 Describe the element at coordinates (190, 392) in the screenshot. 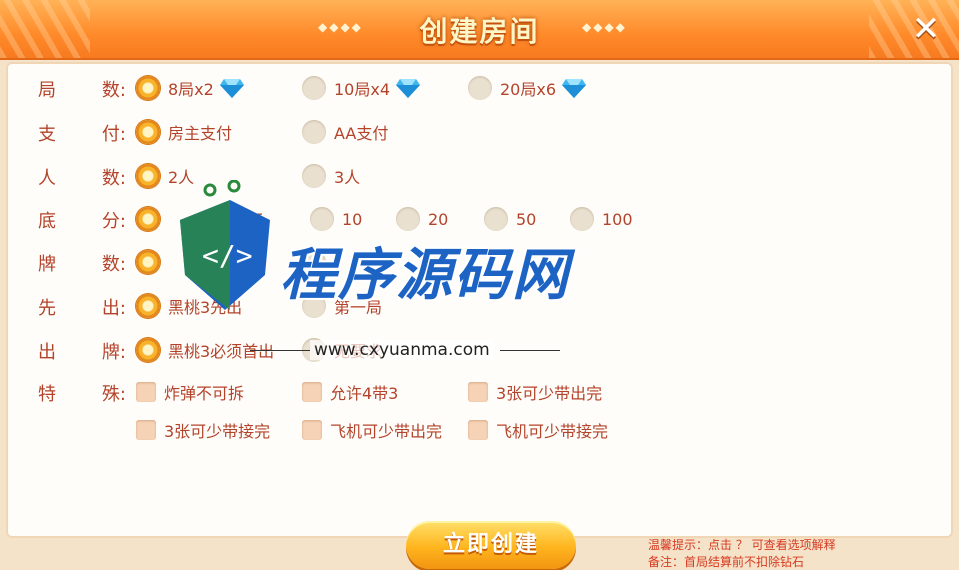

I see `checkbox-option: 炸弹不可拆` at that location.